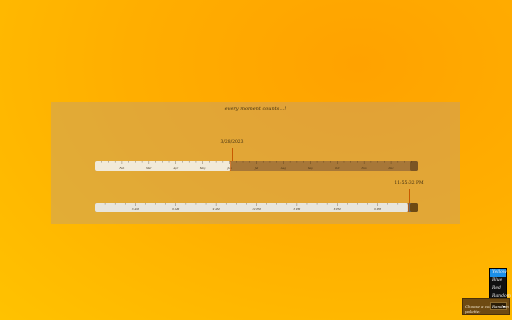 The width and height of the screenshot is (512, 320). I want to click on year-ruler: Feb Mar Apr May Jun Jul Aug Sep Oct Nov Dec, so click(256, 166).